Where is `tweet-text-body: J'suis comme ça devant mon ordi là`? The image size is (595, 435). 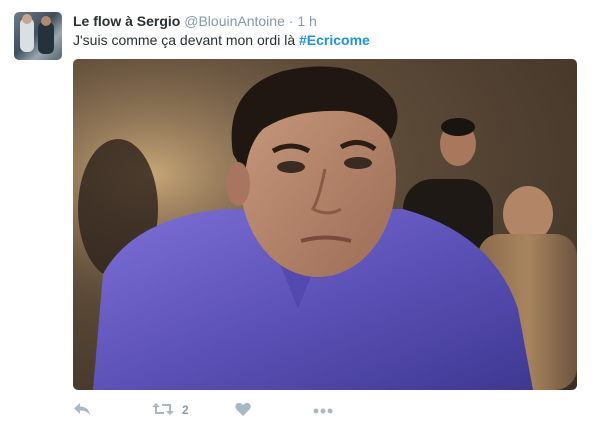 tweet-text-body: J'suis comme ça devant mon ordi là is located at coordinates (186, 40).